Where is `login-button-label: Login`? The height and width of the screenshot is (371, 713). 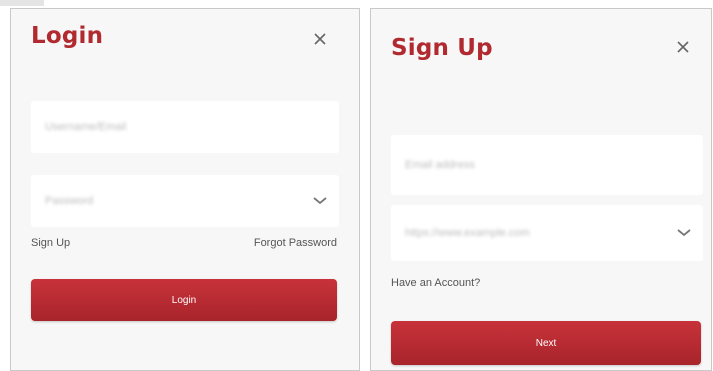 login-button-label: Login is located at coordinates (184, 300).